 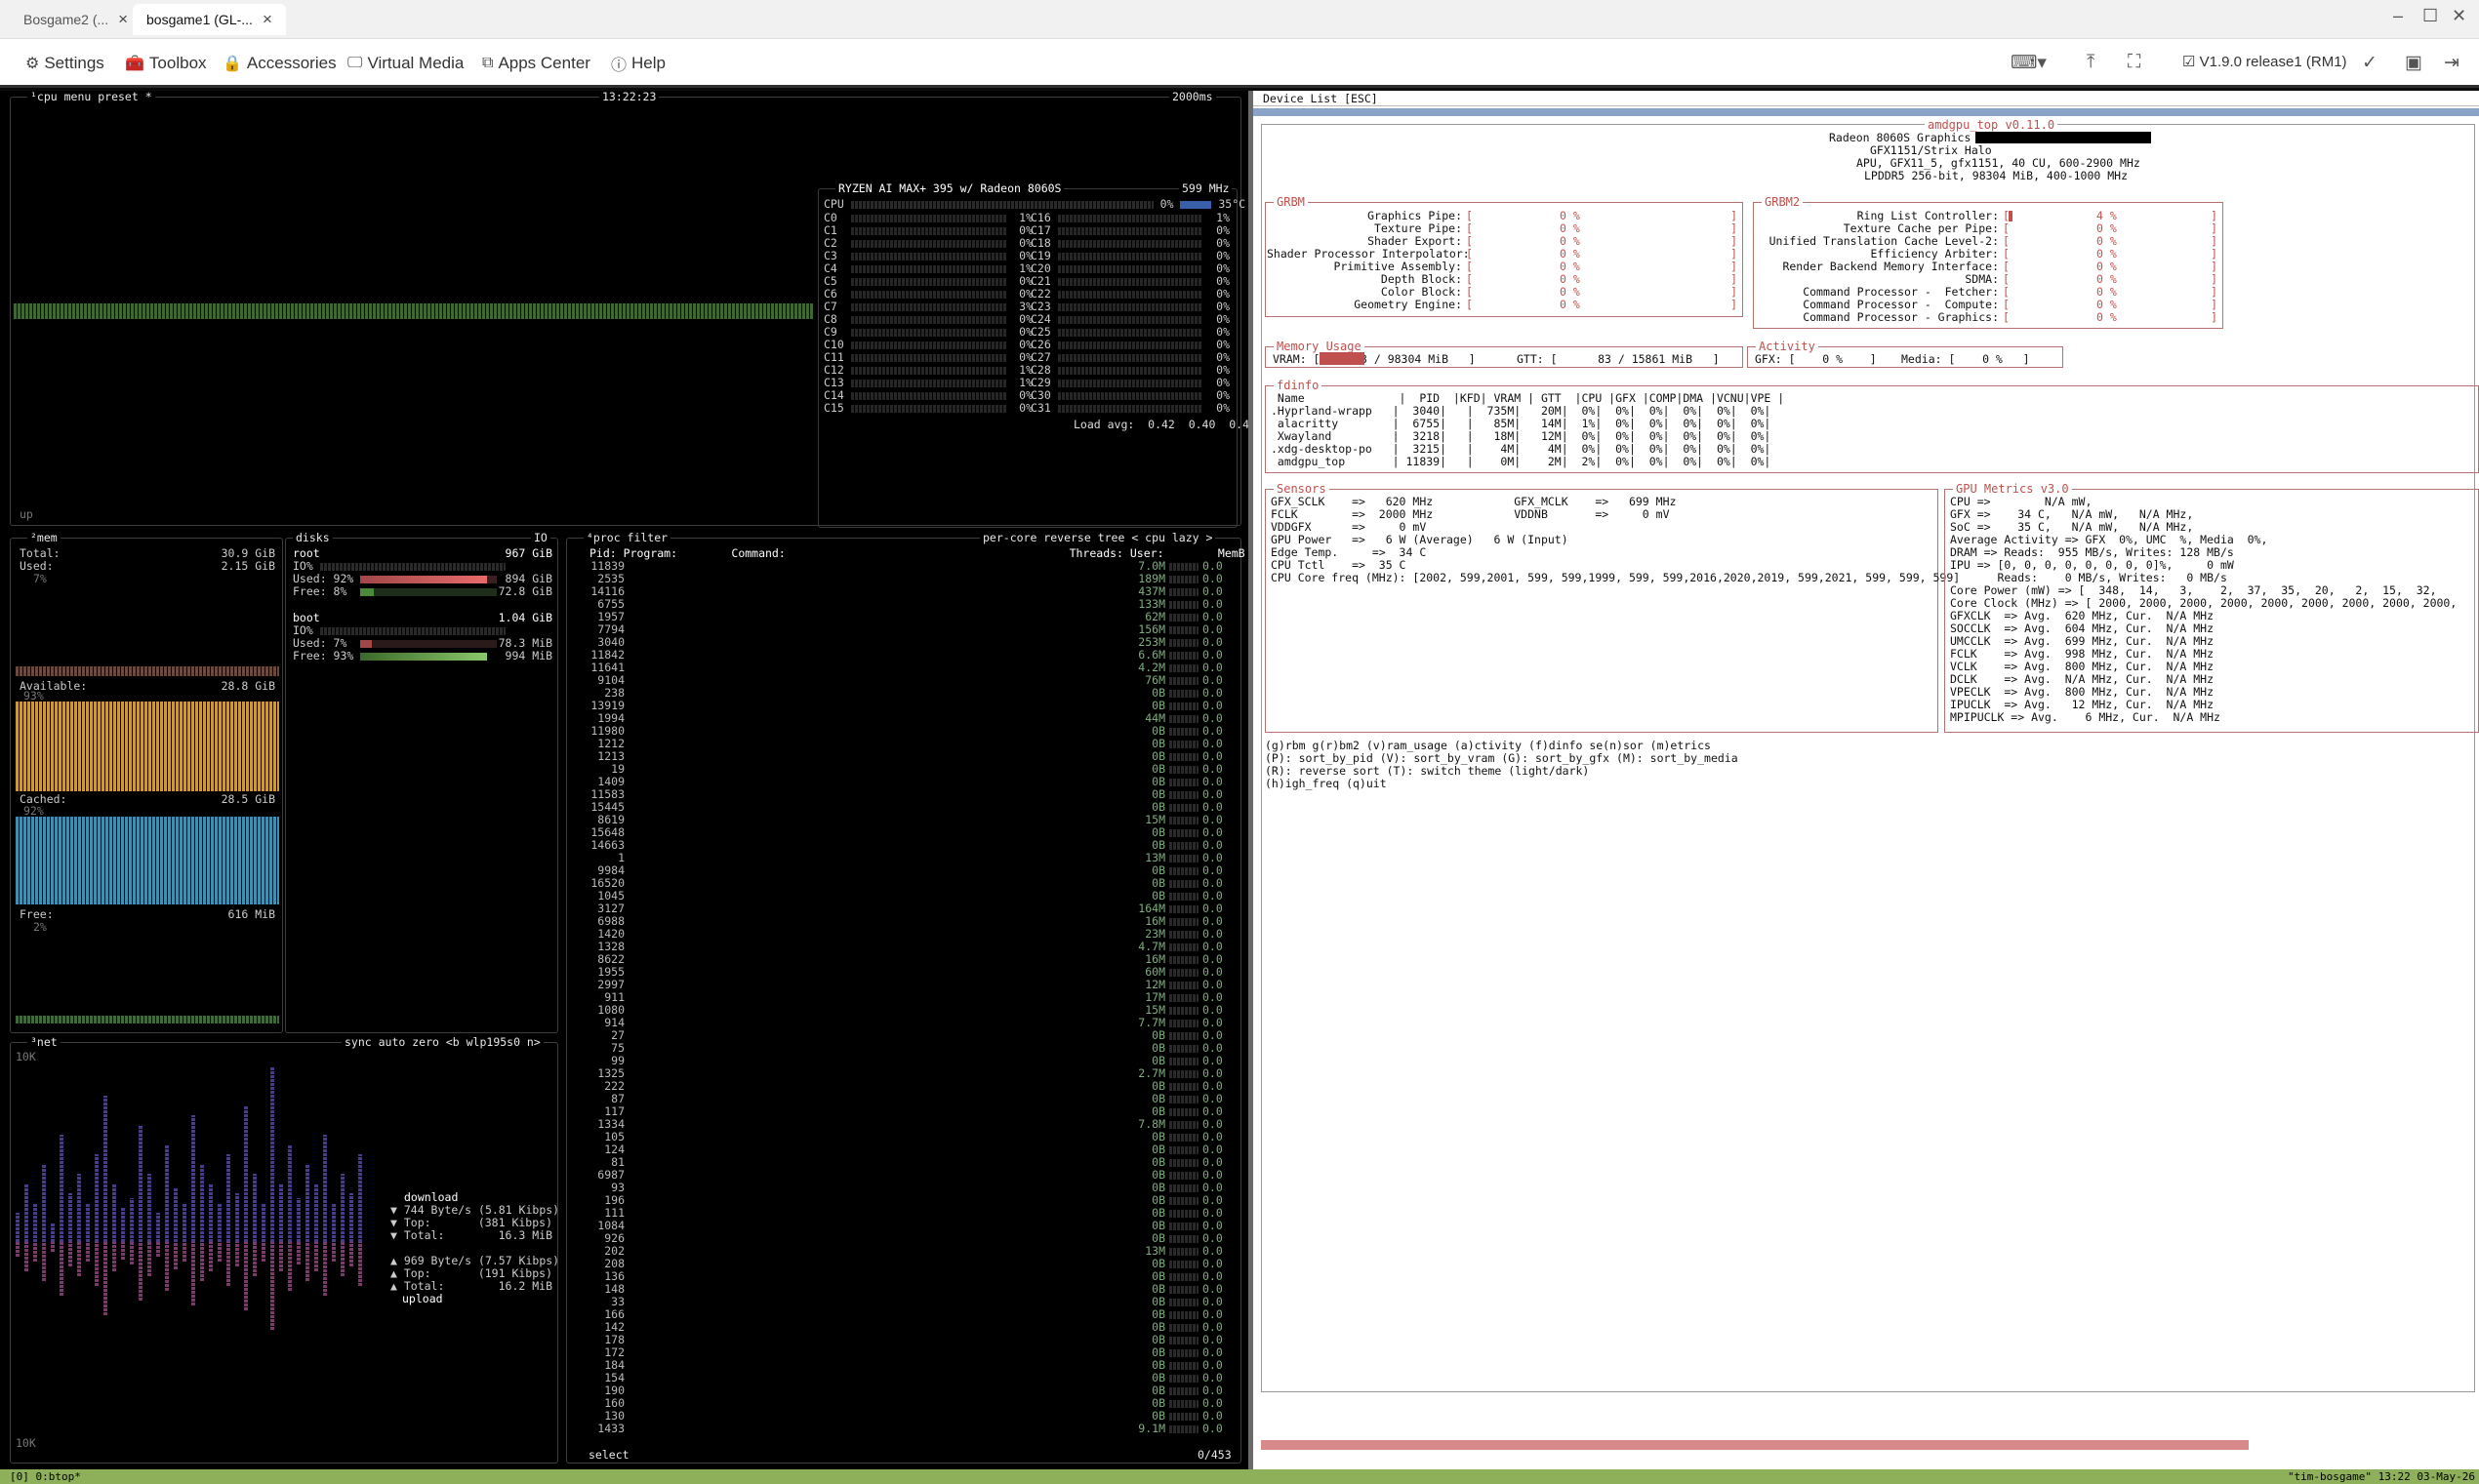 I want to click on menu-help: ⓘ Help, so click(x=638, y=63).